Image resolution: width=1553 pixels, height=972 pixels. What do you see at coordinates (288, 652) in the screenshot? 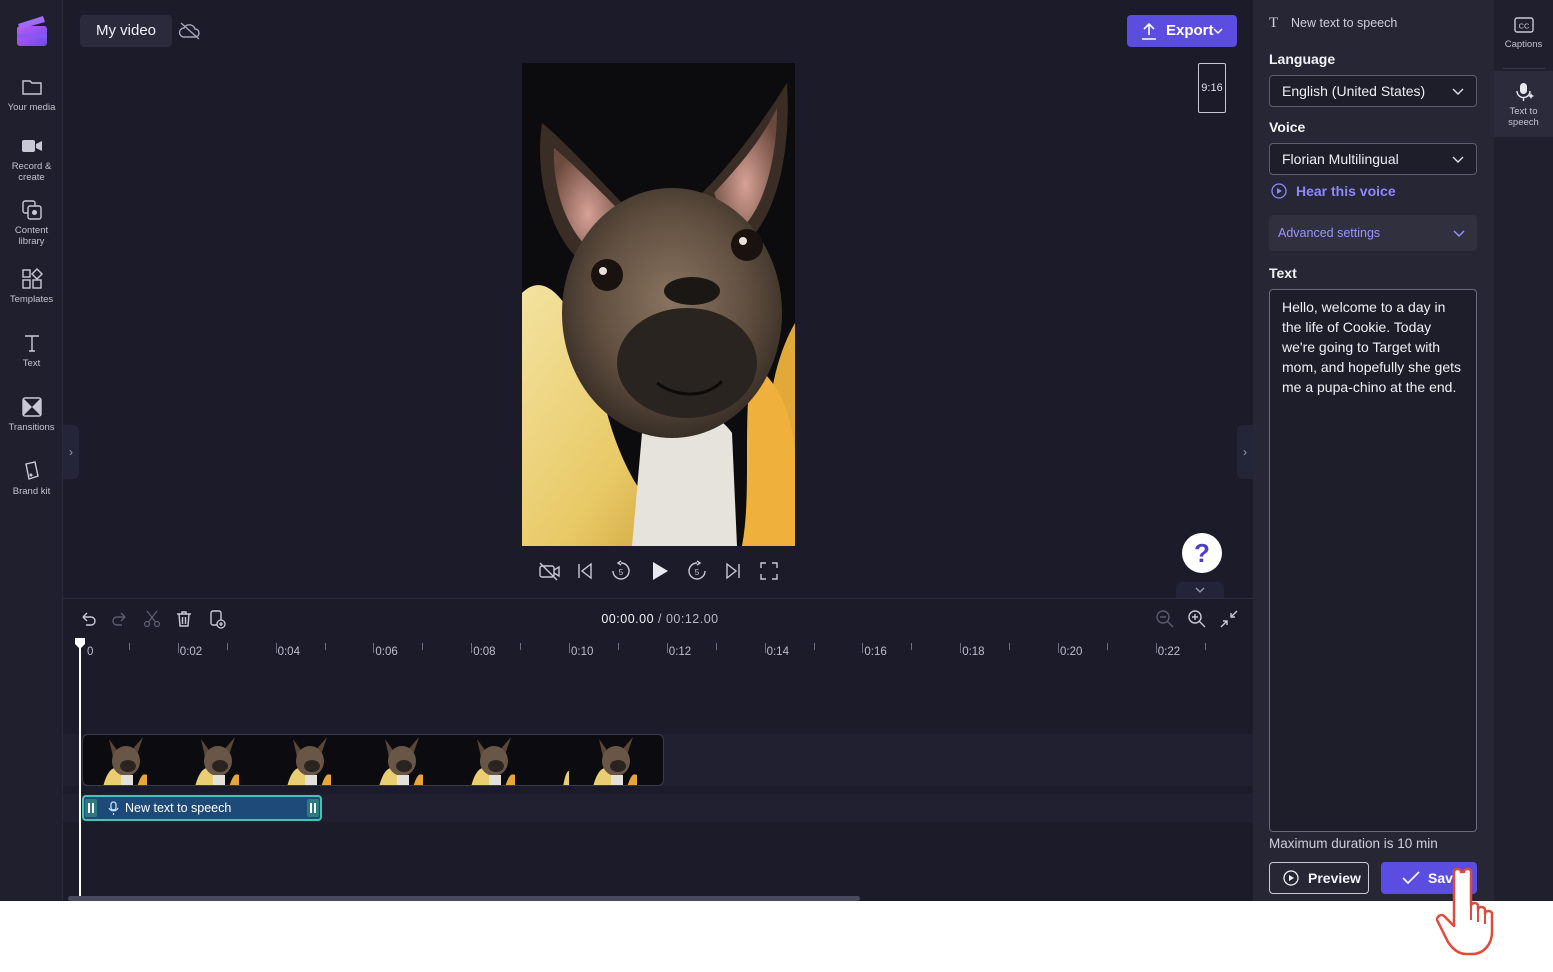
I see `ruler-label: 0:04` at bounding box center [288, 652].